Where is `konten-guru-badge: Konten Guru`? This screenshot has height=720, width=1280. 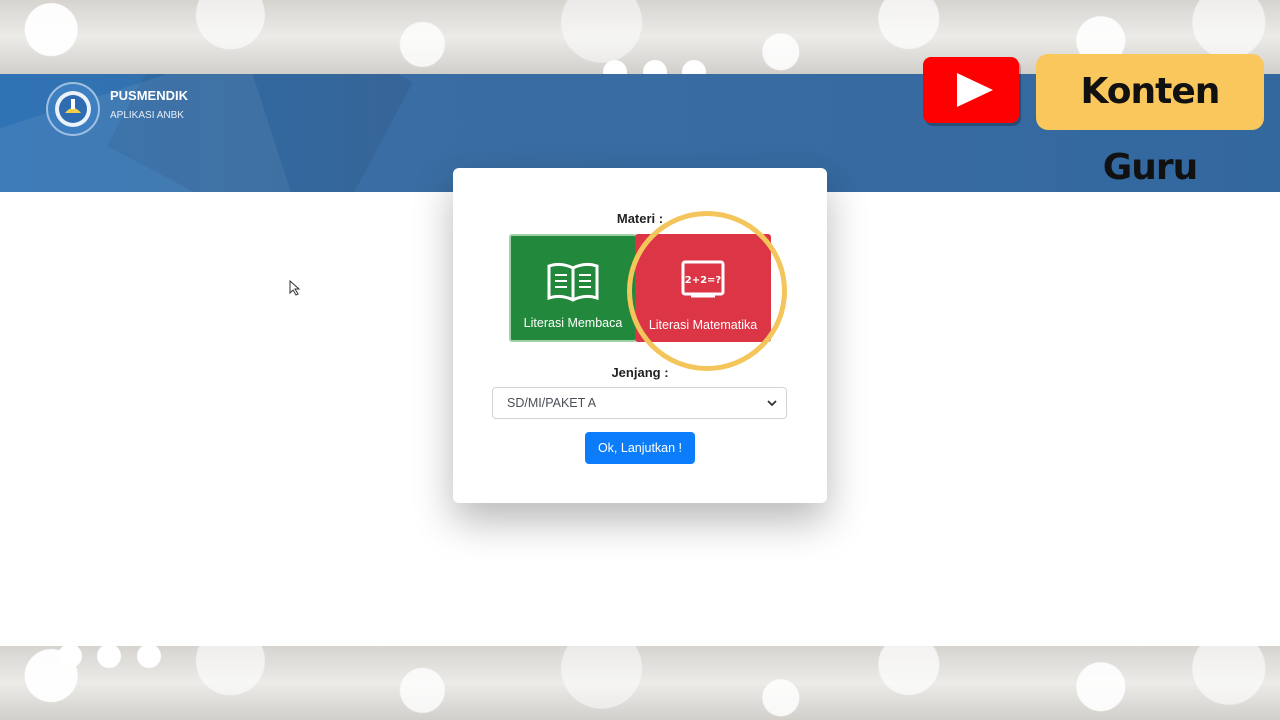
konten-guru-badge: Konten Guru is located at coordinates (1150, 121).